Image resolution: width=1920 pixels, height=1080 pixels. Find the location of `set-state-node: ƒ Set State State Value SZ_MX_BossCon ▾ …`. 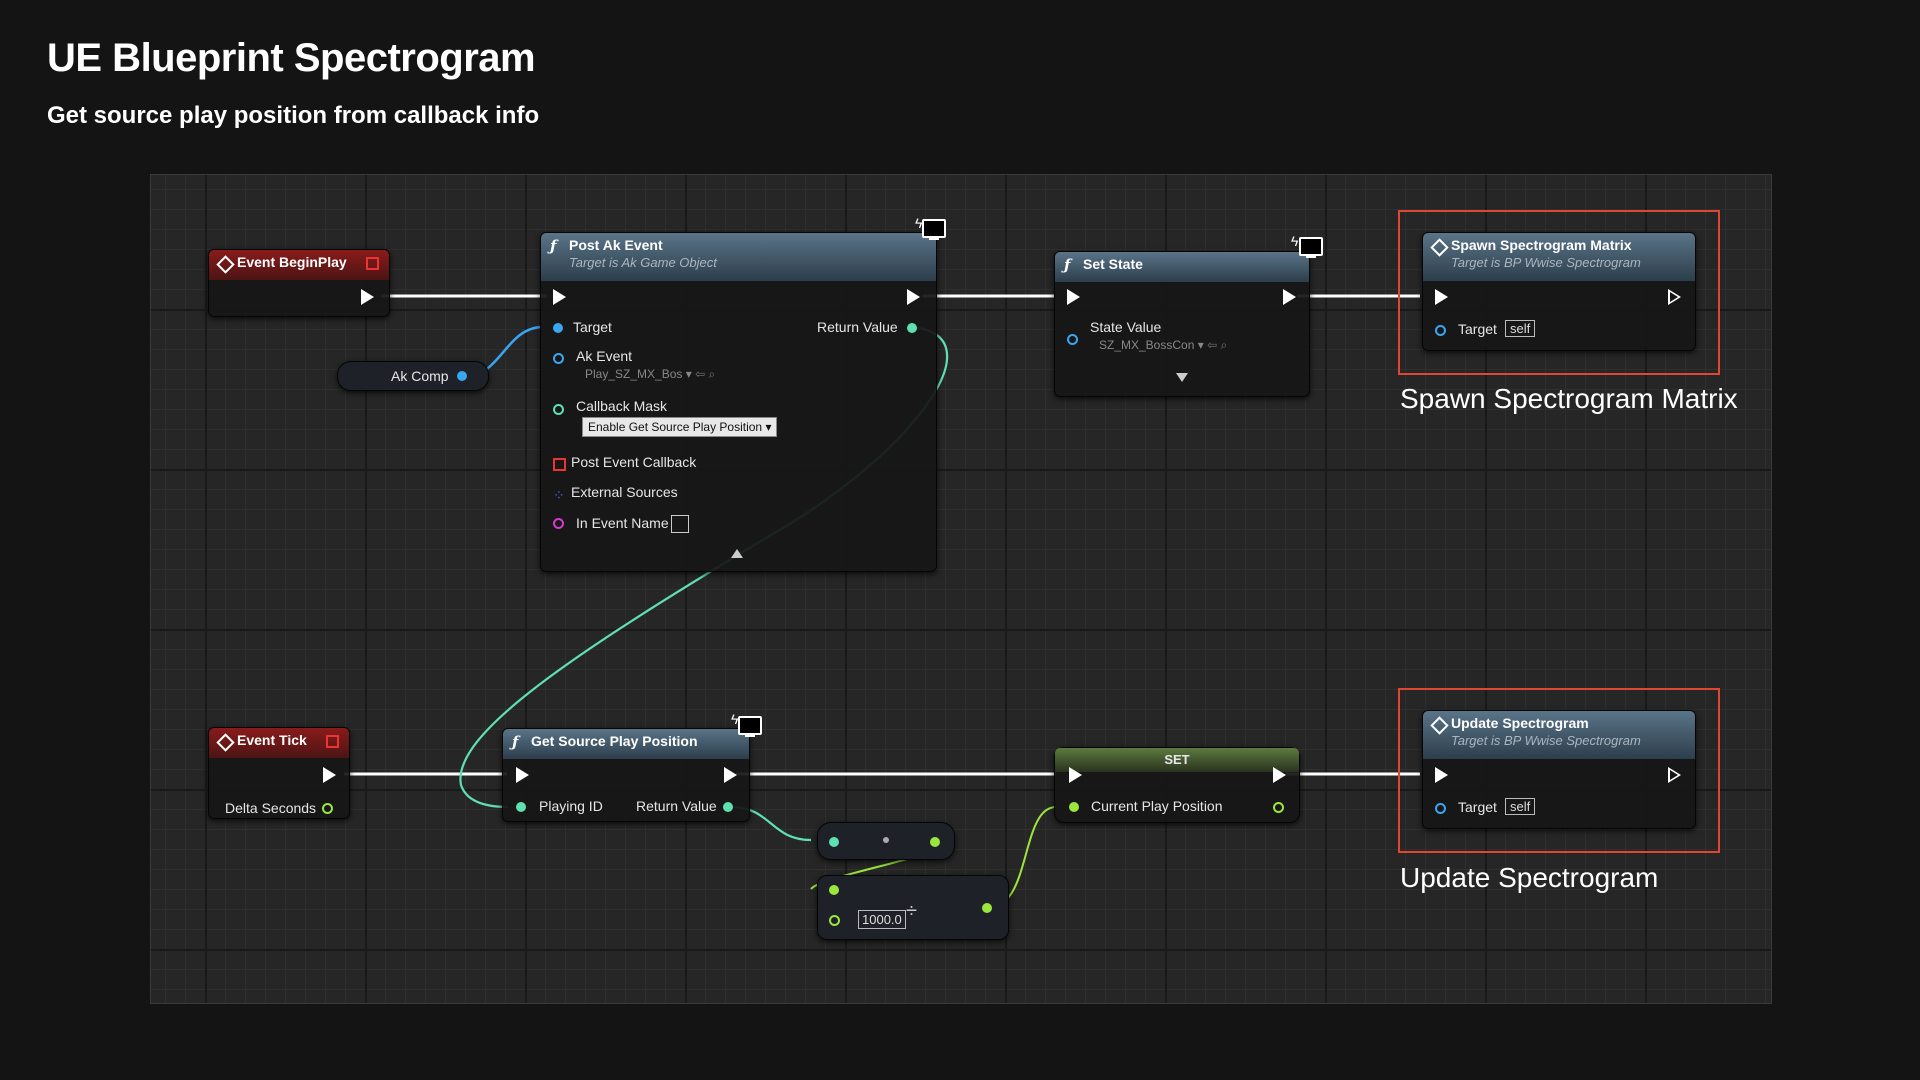

set-state-node: ƒ Set State State Value SZ_MX_BossCon ▾ … is located at coordinates (1182, 324).